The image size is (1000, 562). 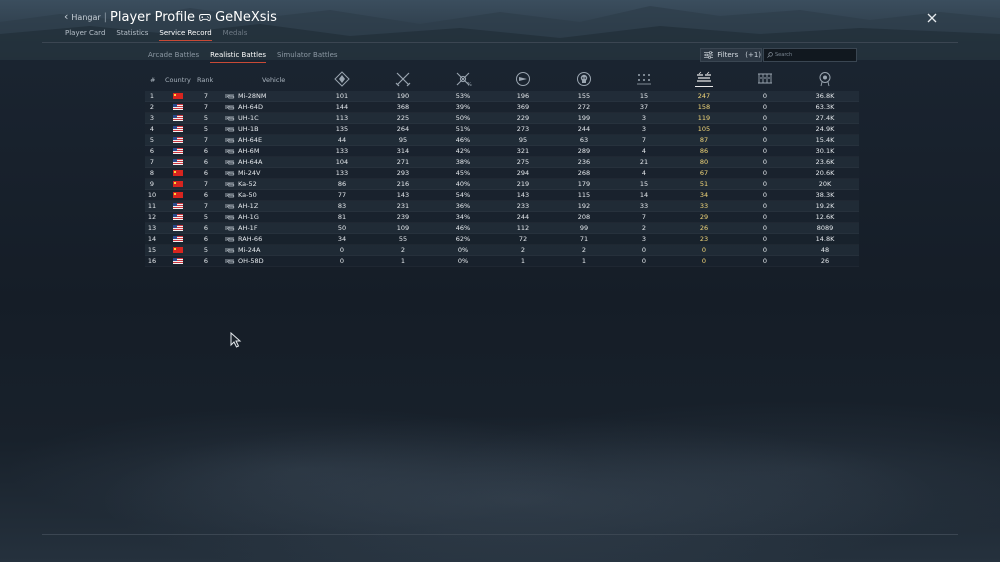 I want to click on filters-button: Filters (+1), so click(x=731, y=55).